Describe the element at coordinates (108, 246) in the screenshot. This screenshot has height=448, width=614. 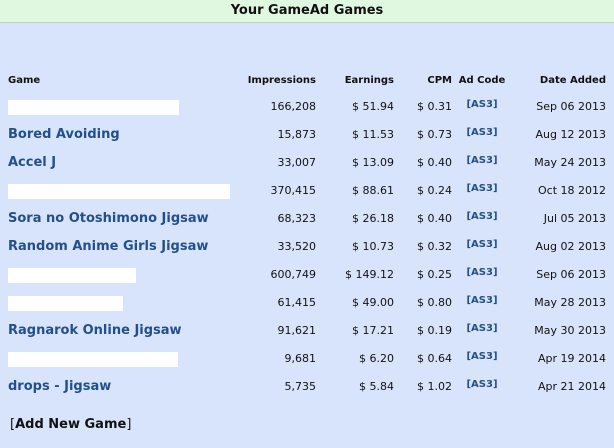
I see `game-name-link: Random Anime Girls Jigsaw` at that location.